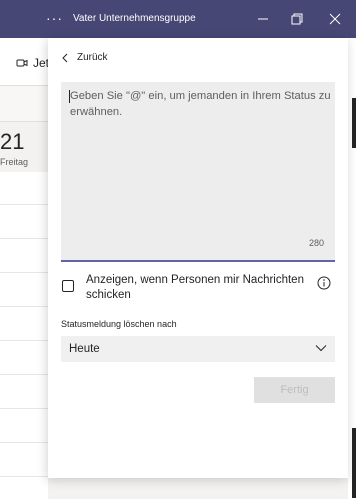 The height and width of the screenshot is (499, 356). What do you see at coordinates (12, 141) in the screenshot?
I see `calendar-day-number: 21` at bounding box center [12, 141].